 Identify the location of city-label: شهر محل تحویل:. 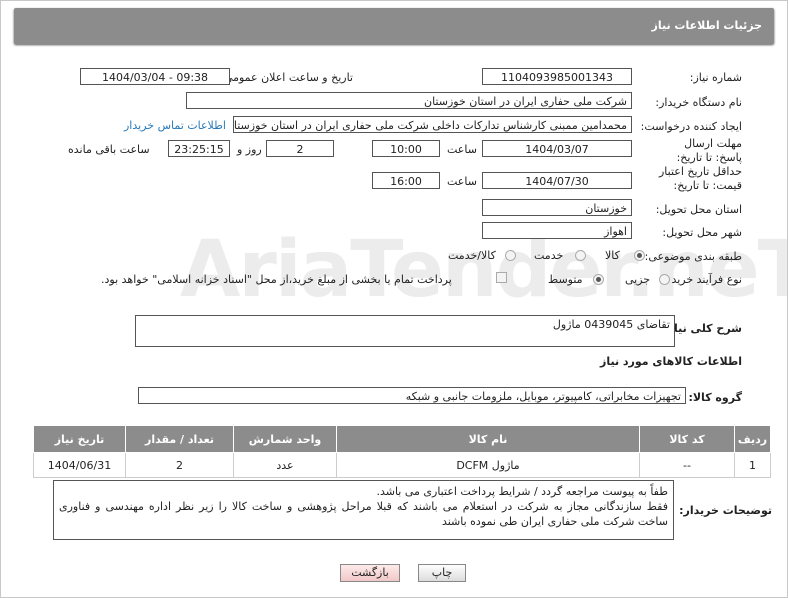
(702, 232).